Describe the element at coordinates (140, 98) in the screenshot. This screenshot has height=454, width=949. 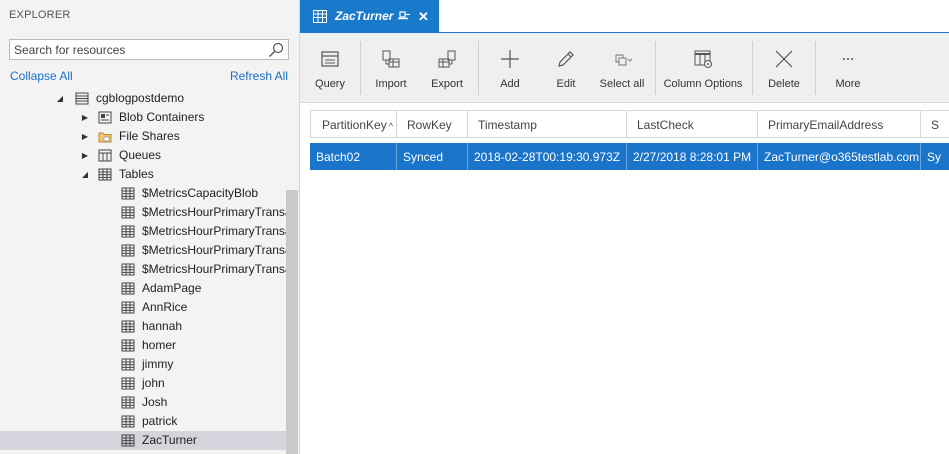
I see `tree-item-label: cgblogpostdemo` at that location.